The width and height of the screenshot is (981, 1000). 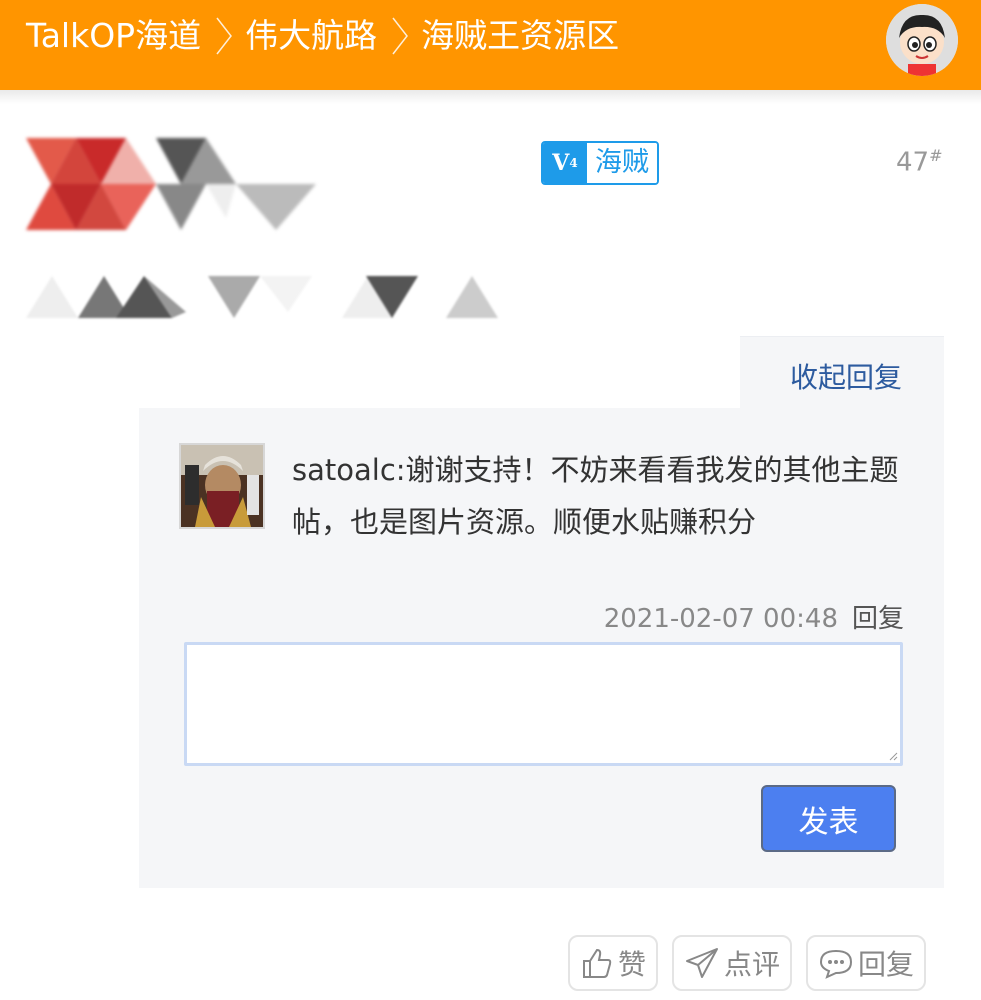 I want to click on reply-button: 回复, so click(x=866, y=963).